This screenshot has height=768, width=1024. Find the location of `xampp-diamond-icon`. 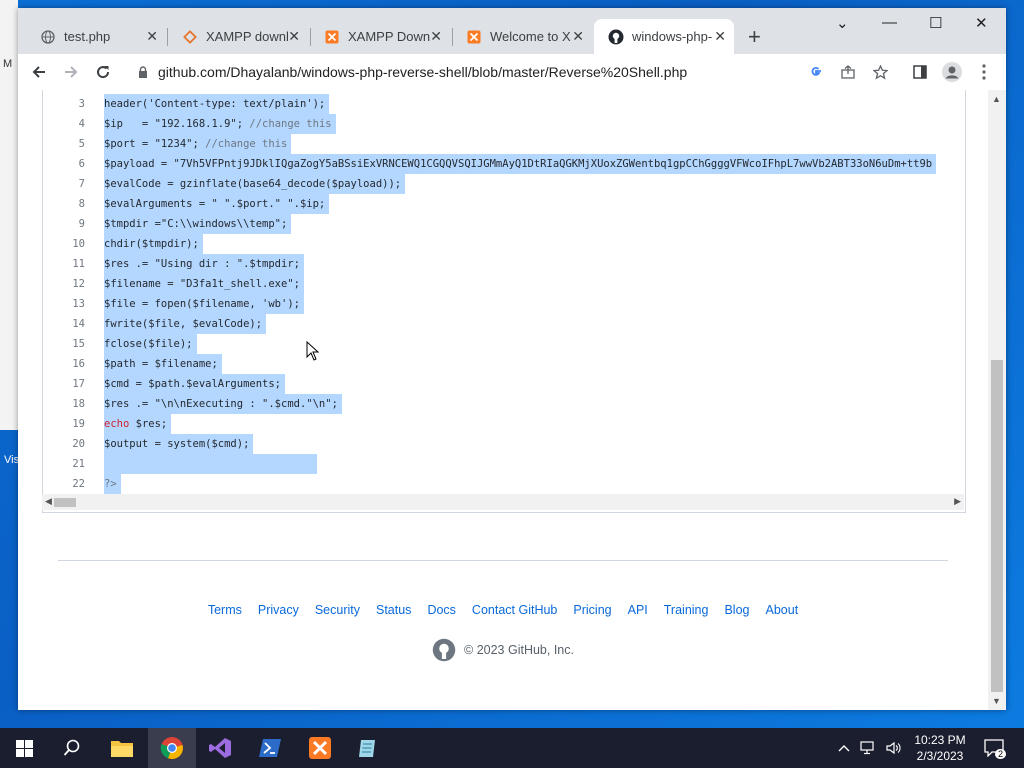

xampp-diamond-icon is located at coordinates (190, 37).